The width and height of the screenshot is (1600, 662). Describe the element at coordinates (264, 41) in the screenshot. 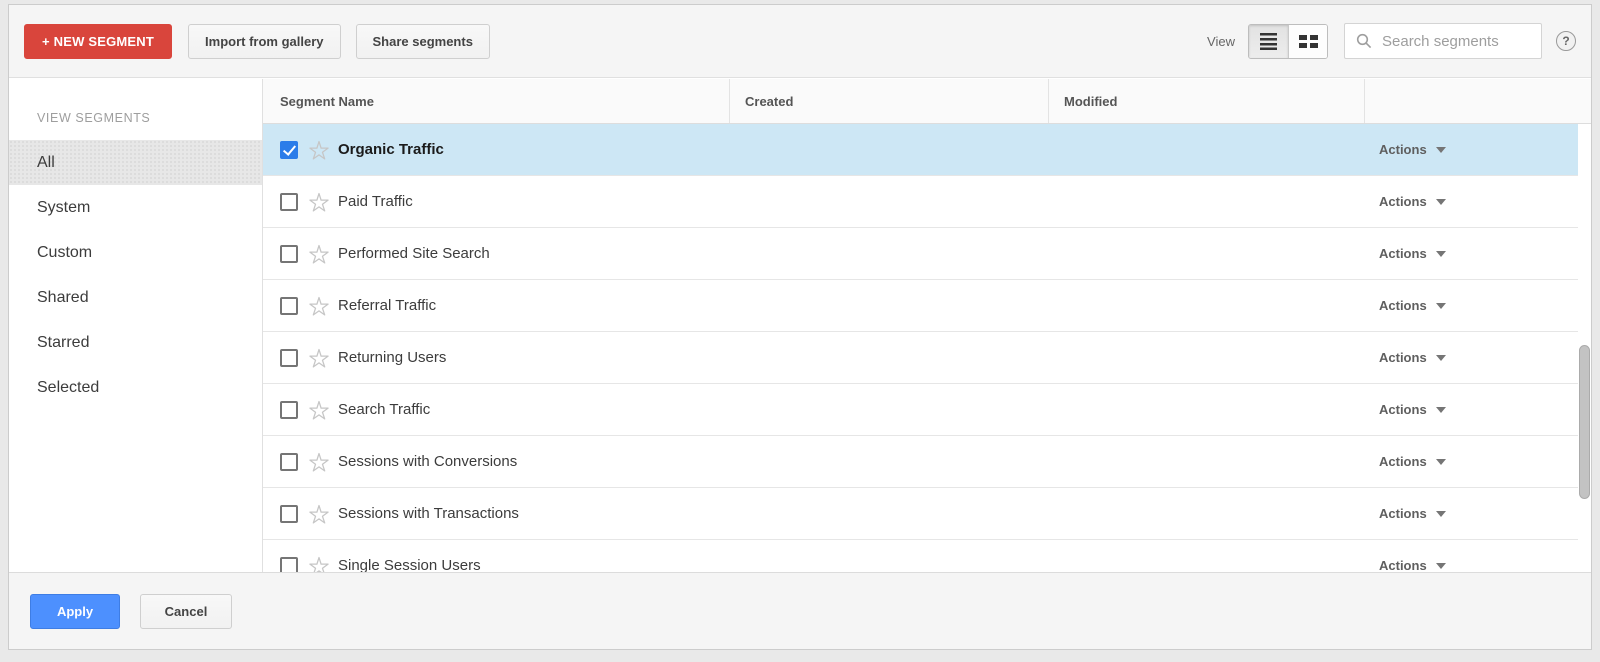

I see `import-from-gallery-button: Import from gallery` at that location.